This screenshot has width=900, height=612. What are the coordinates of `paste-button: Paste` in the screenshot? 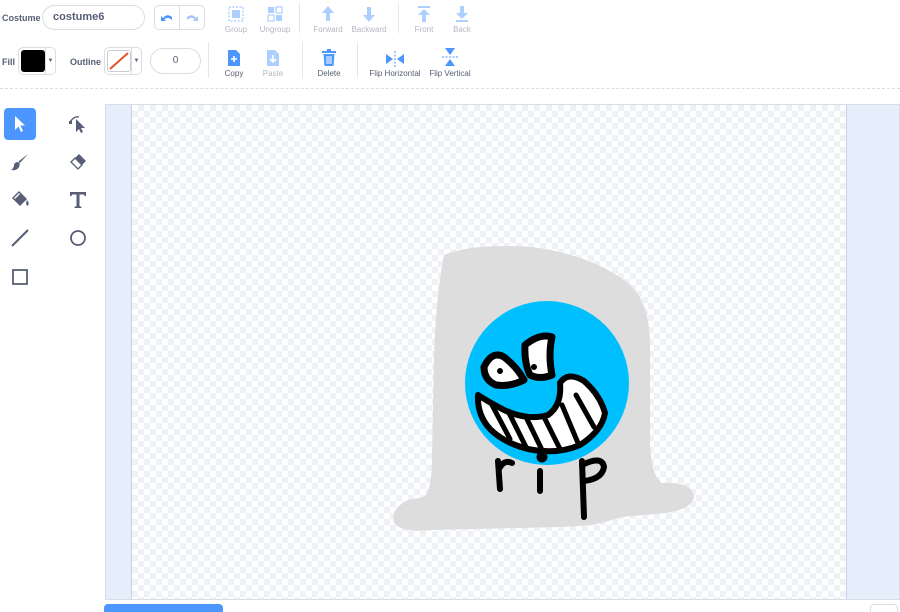 It's located at (273, 62).